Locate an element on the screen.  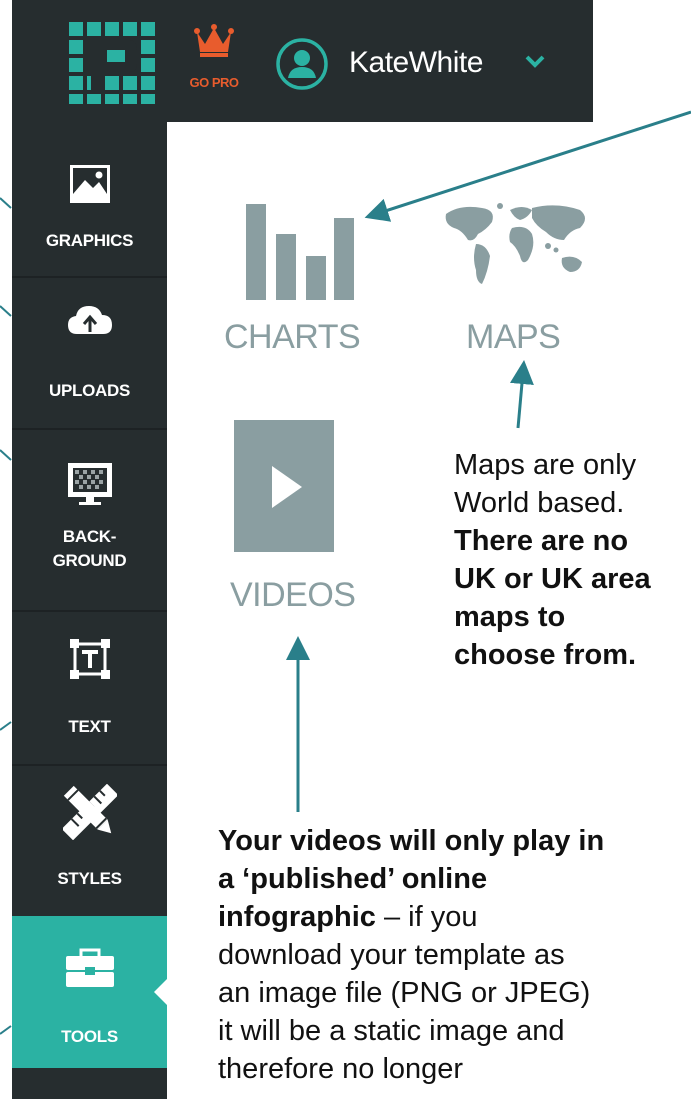
annotation-line: infographic – if you is located at coordinates (411, 917).